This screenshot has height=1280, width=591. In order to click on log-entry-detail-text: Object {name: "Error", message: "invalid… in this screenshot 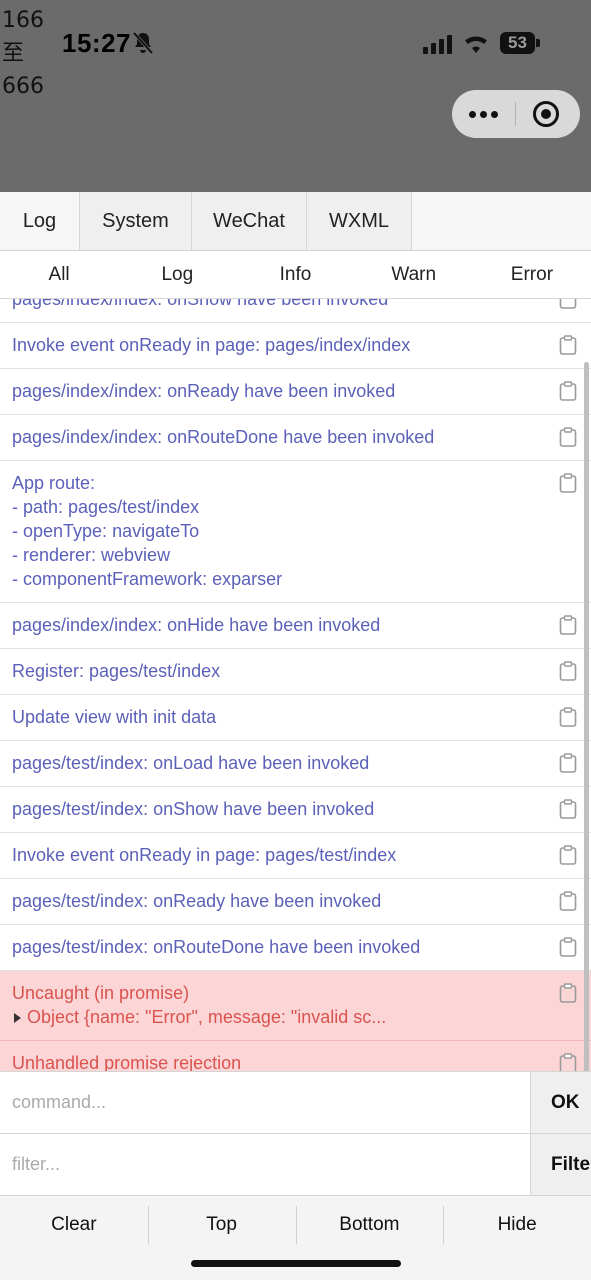, I will do `click(207, 1017)`.